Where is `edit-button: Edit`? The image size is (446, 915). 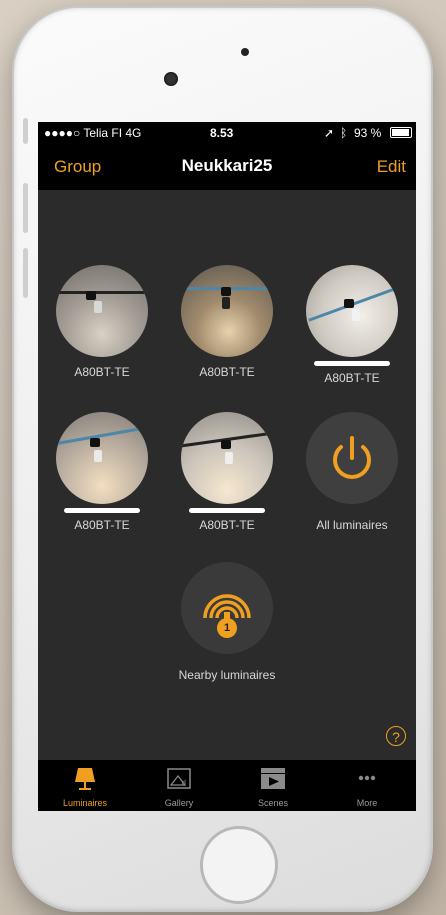
edit-button: Edit is located at coordinates (391, 167).